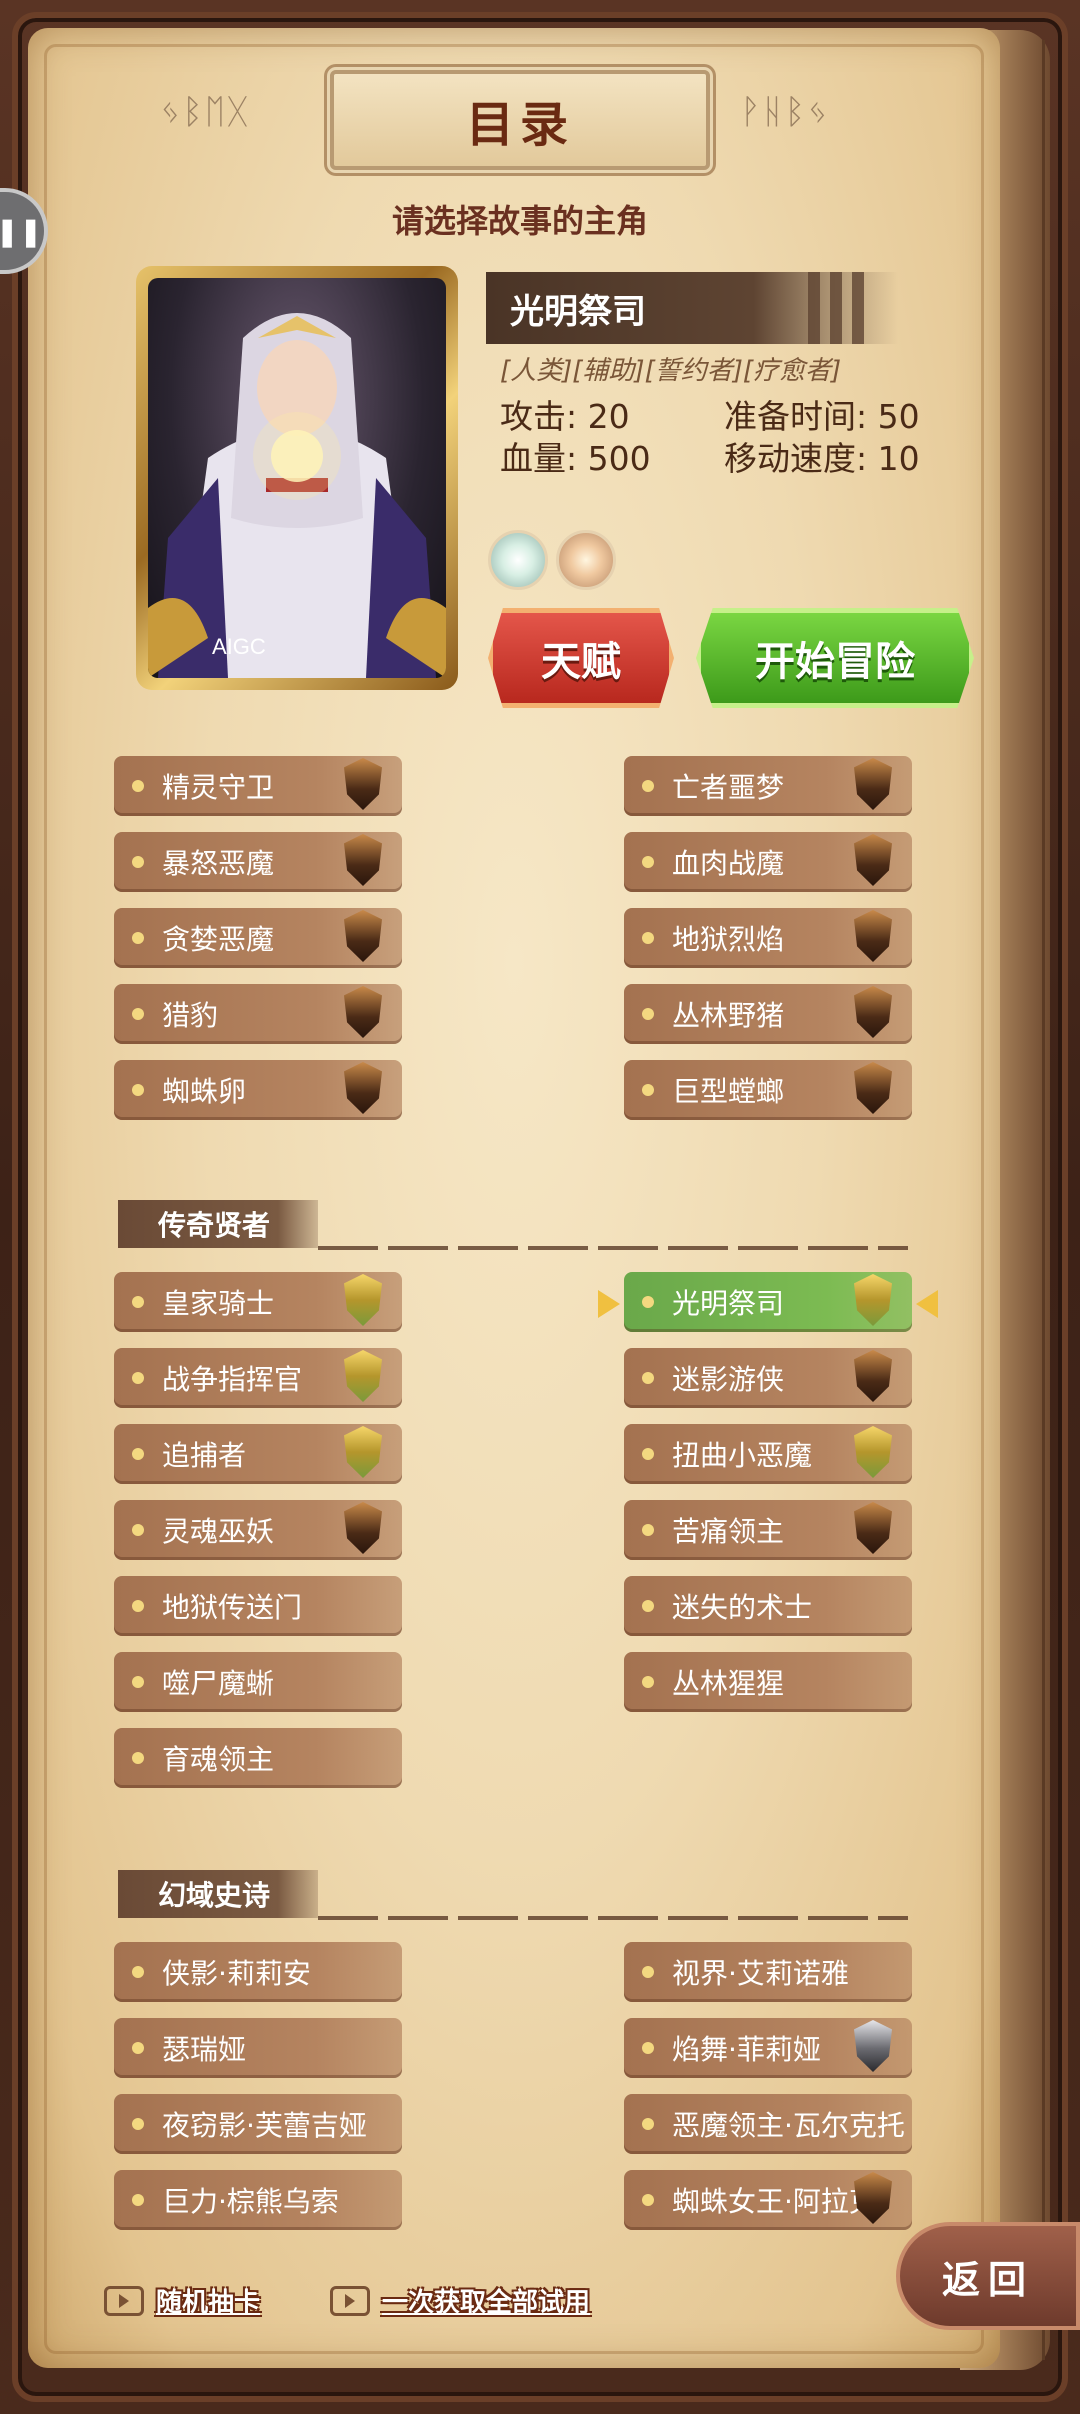 The image size is (1080, 2414). I want to click on hero-item-label: 夜窃影·芙蕾吉娅, so click(264, 2125).